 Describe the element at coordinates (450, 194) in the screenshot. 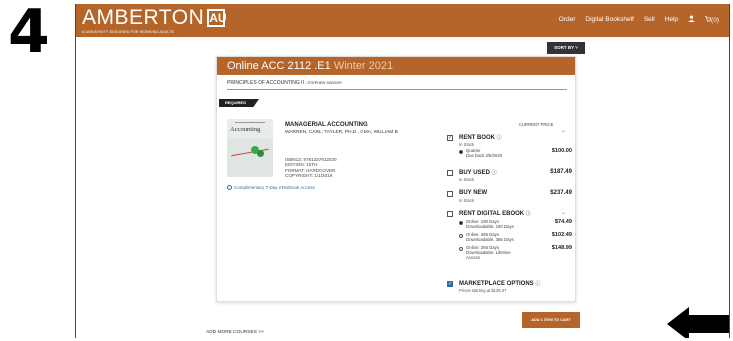

I see `buy-new-checkbox` at that location.